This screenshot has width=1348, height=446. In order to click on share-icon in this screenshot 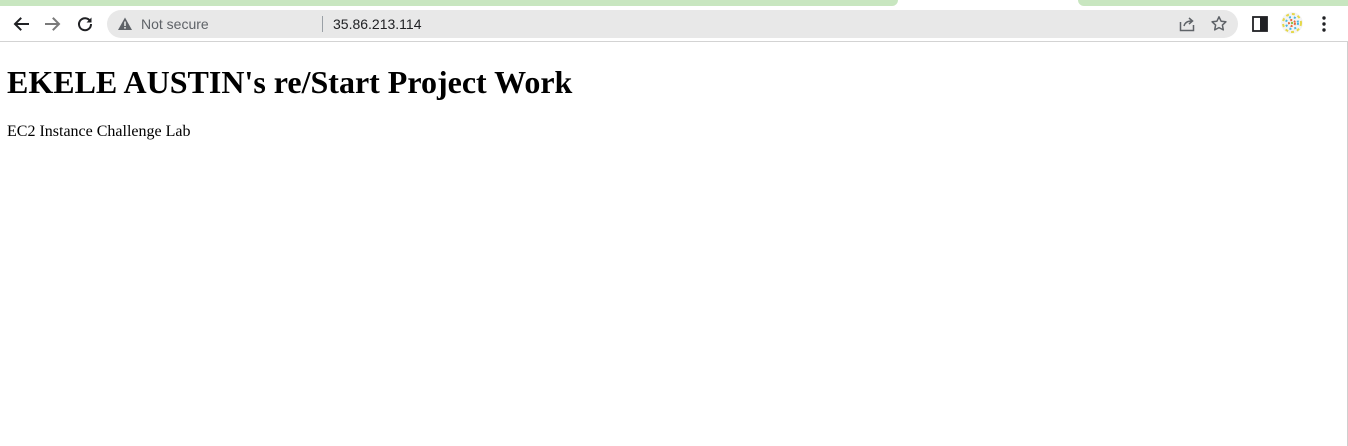, I will do `click(1187, 24)`.